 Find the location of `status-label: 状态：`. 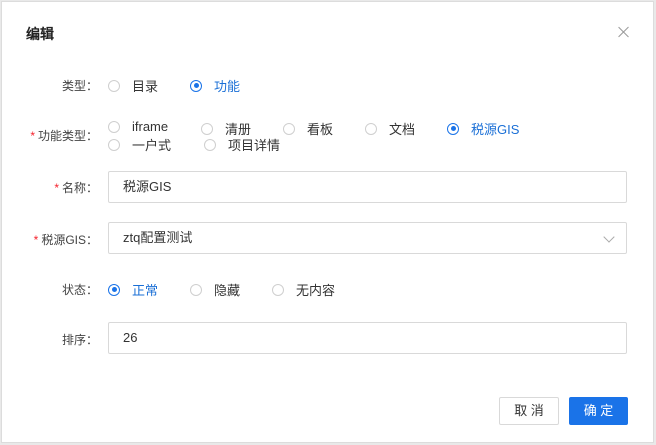

status-label: 状态： is located at coordinates (79, 290).